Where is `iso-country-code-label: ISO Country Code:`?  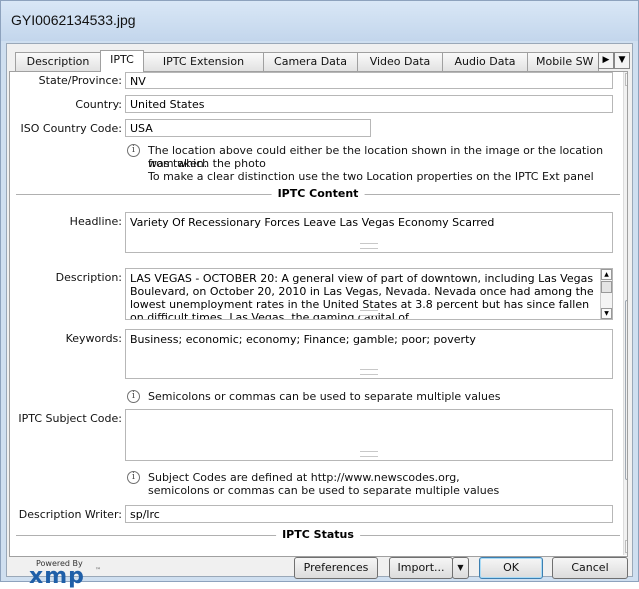 iso-country-code-label: ISO Country Code: is located at coordinates (71, 128).